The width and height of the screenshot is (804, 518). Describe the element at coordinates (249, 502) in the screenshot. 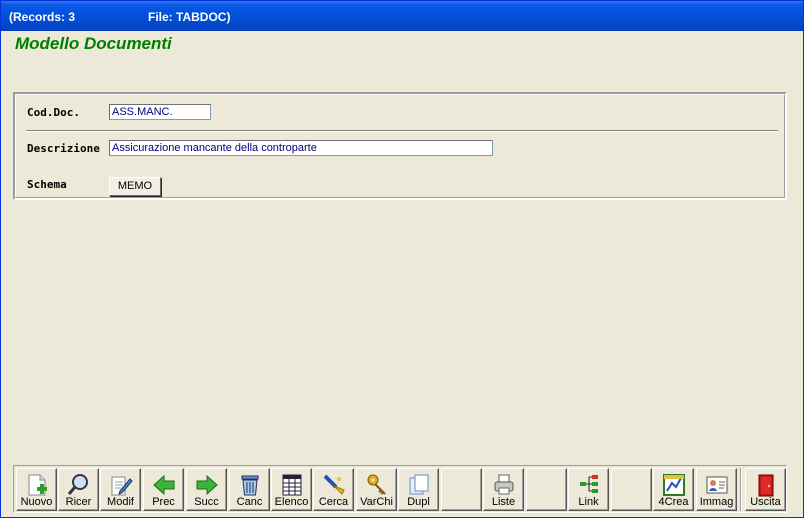

I see `canc-label: Canc` at that location.